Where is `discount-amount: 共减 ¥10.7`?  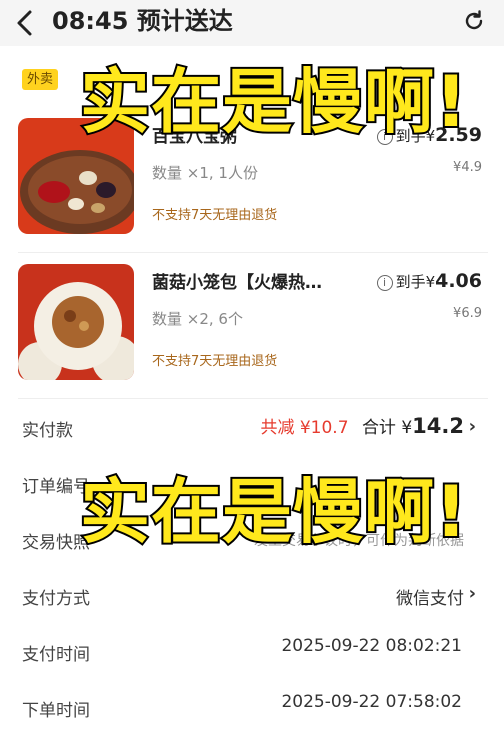 discount-amount: 共减 ¥10.7 is located at coordinates (304, 428).